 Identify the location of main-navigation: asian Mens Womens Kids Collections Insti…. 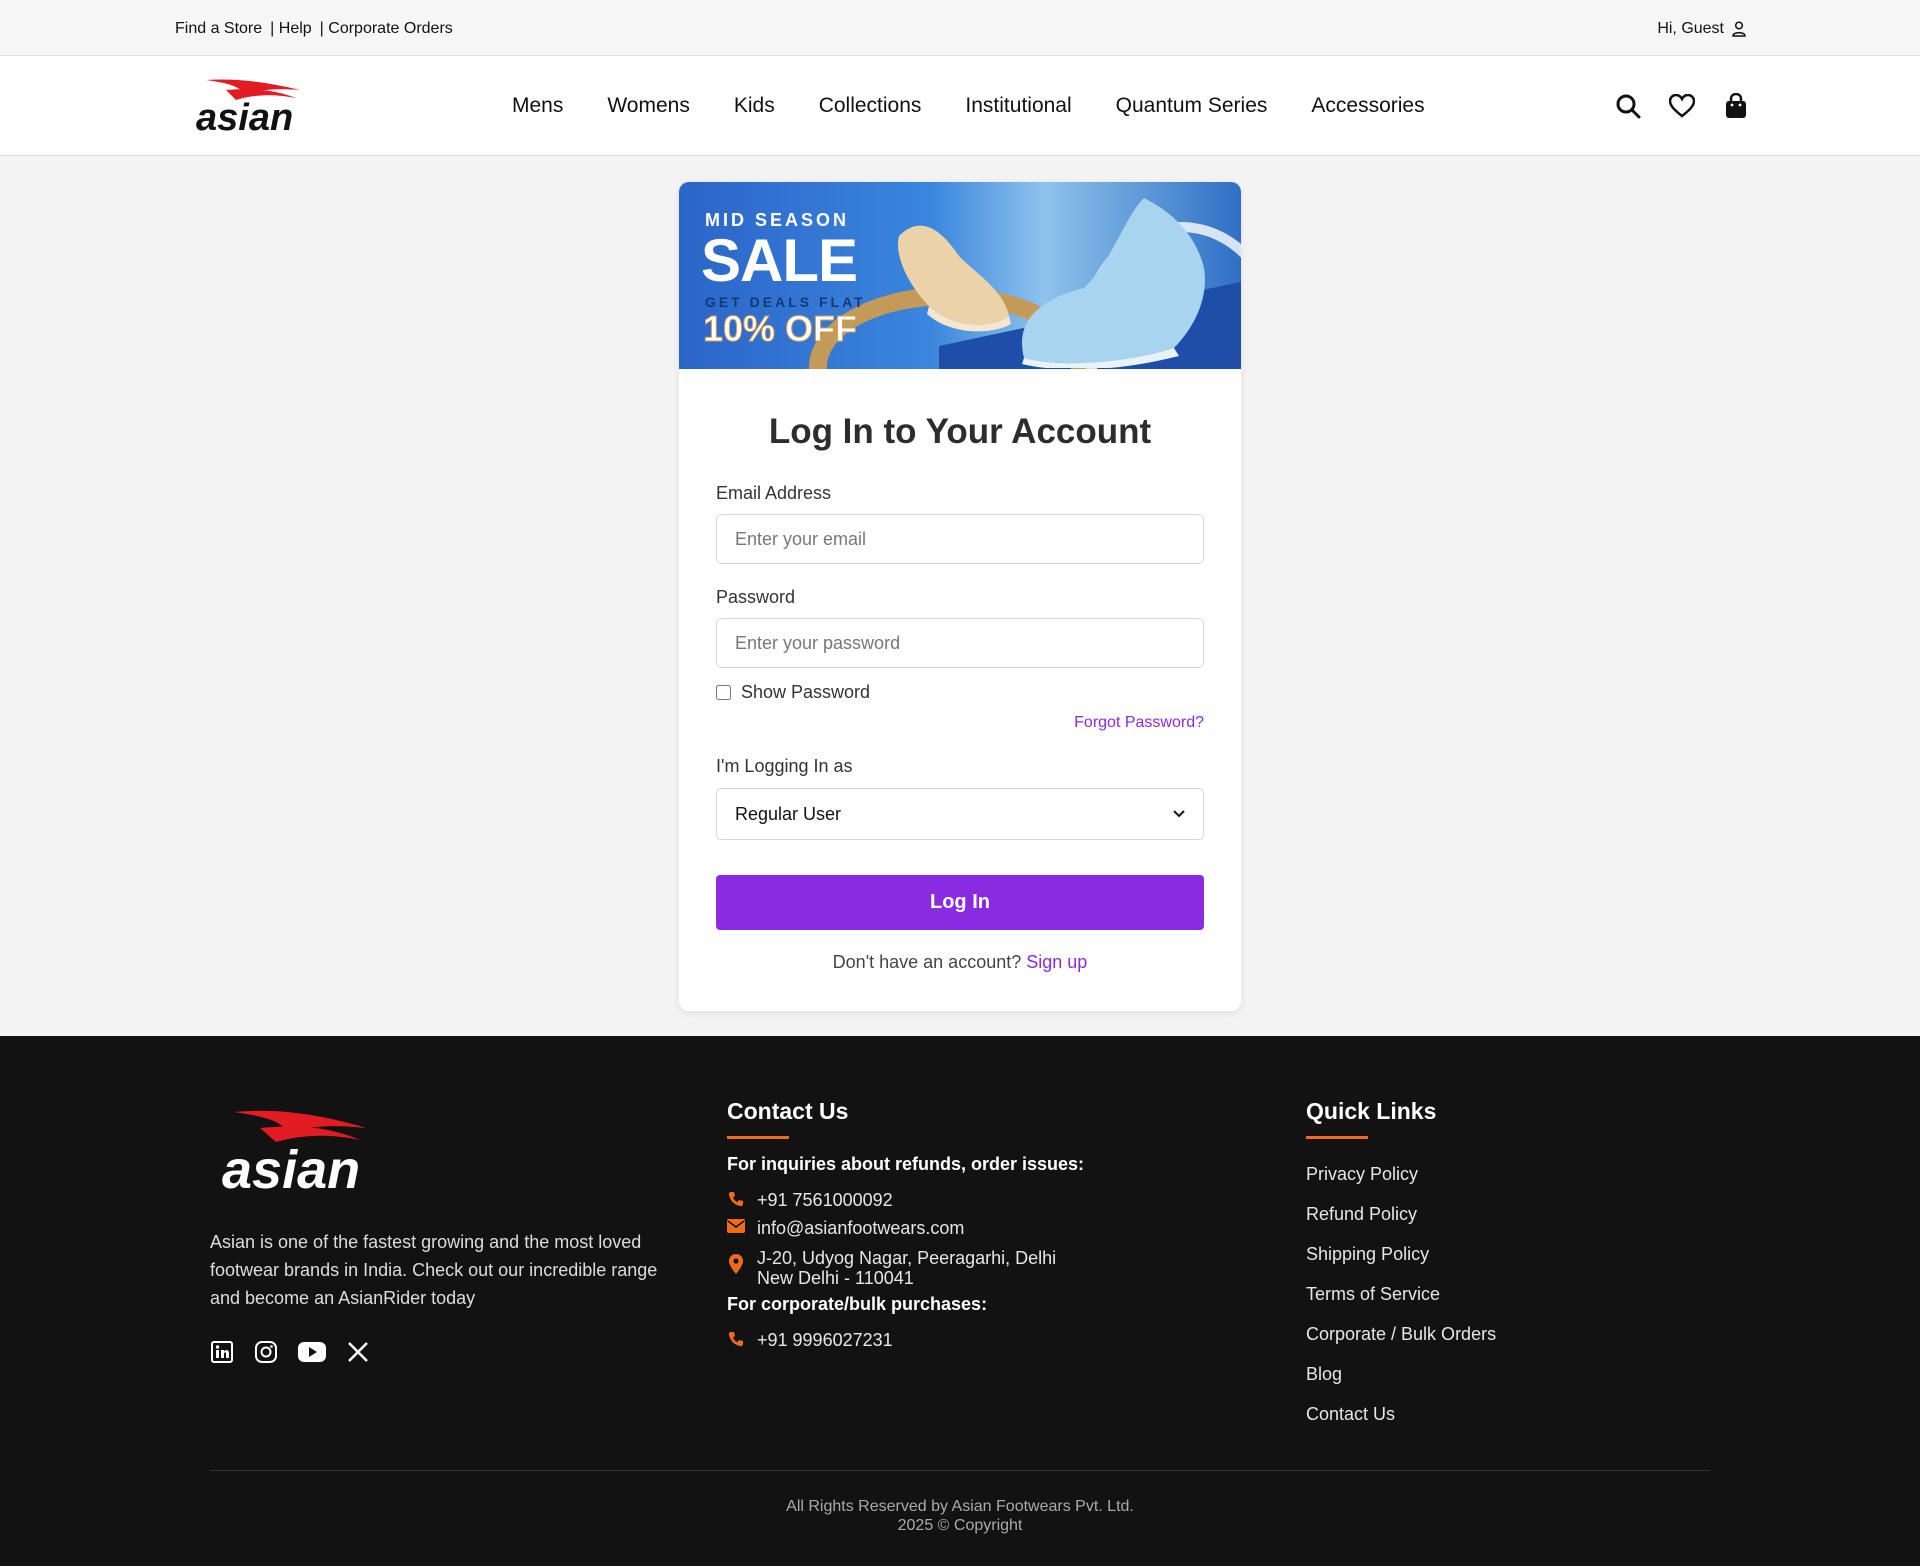
(960, 106).